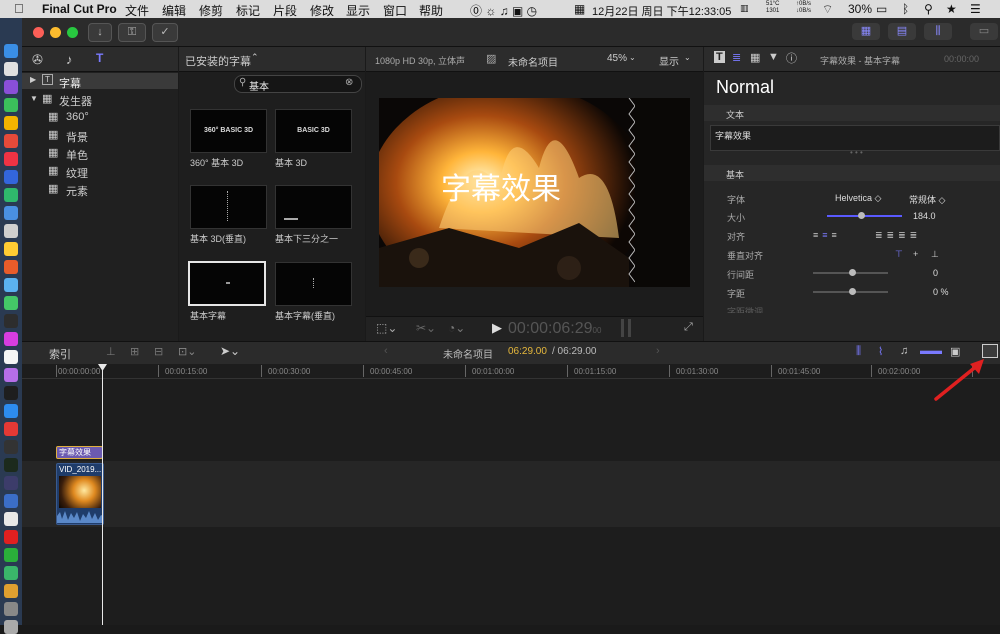 This screenshot has height=634, width=1000. I want to click on tracking-value: 0 %, so click(941, 292).